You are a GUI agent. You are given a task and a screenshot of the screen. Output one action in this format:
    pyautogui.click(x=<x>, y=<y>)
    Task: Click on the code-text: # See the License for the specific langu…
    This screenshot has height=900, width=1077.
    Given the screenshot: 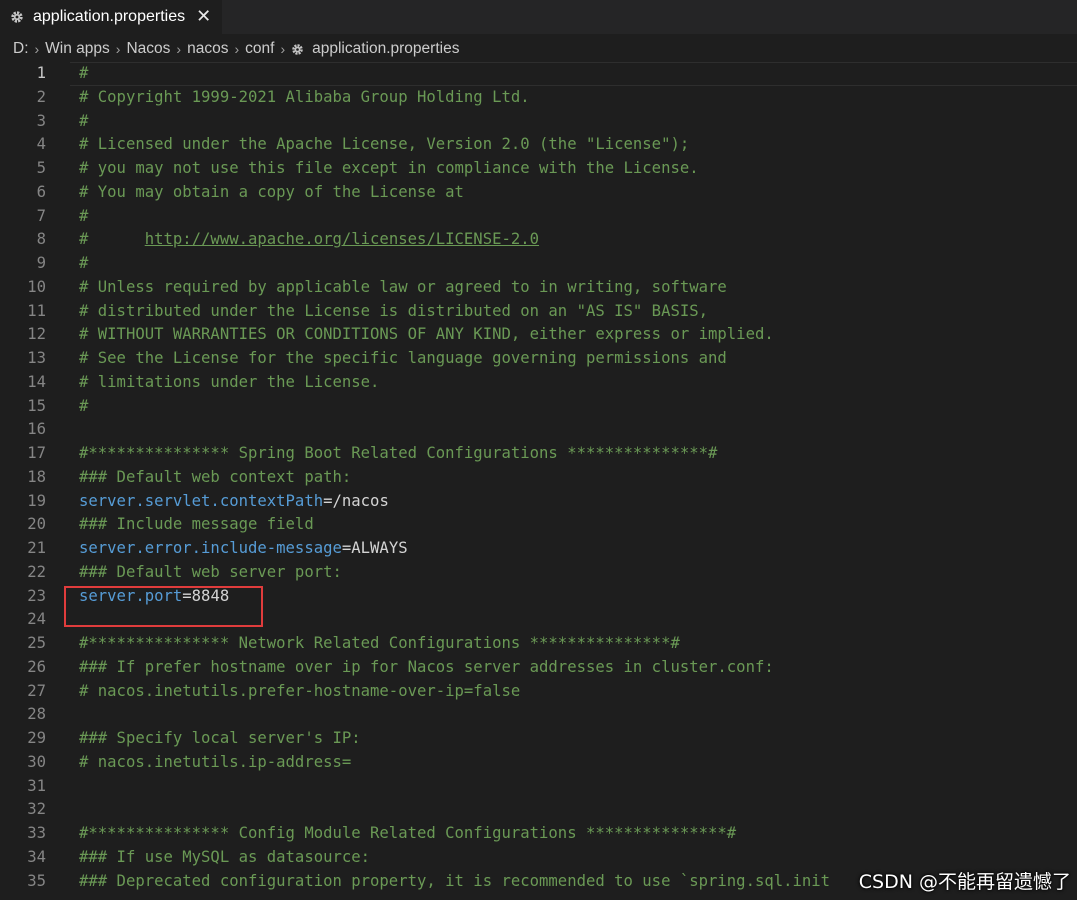 What is the action you would take?
    pyautogui.click(x=403, y=359)
    